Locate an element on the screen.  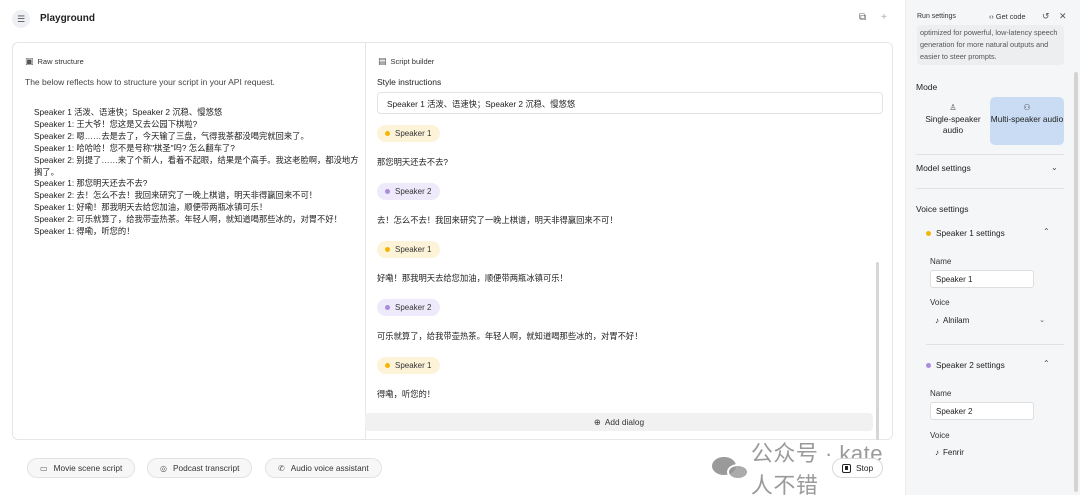
image-icon: ▣ is located at coordinates (29, 61).